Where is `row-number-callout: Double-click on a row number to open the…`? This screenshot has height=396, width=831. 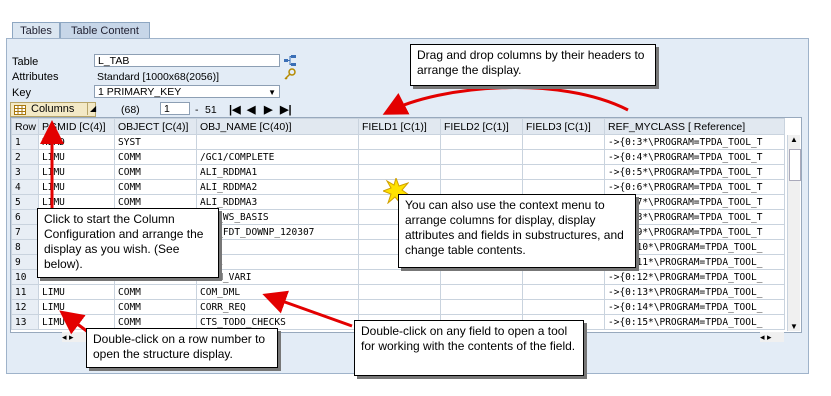 row-number-callout: Double-click on a row number to open the… is located at coordinates (182, 348).